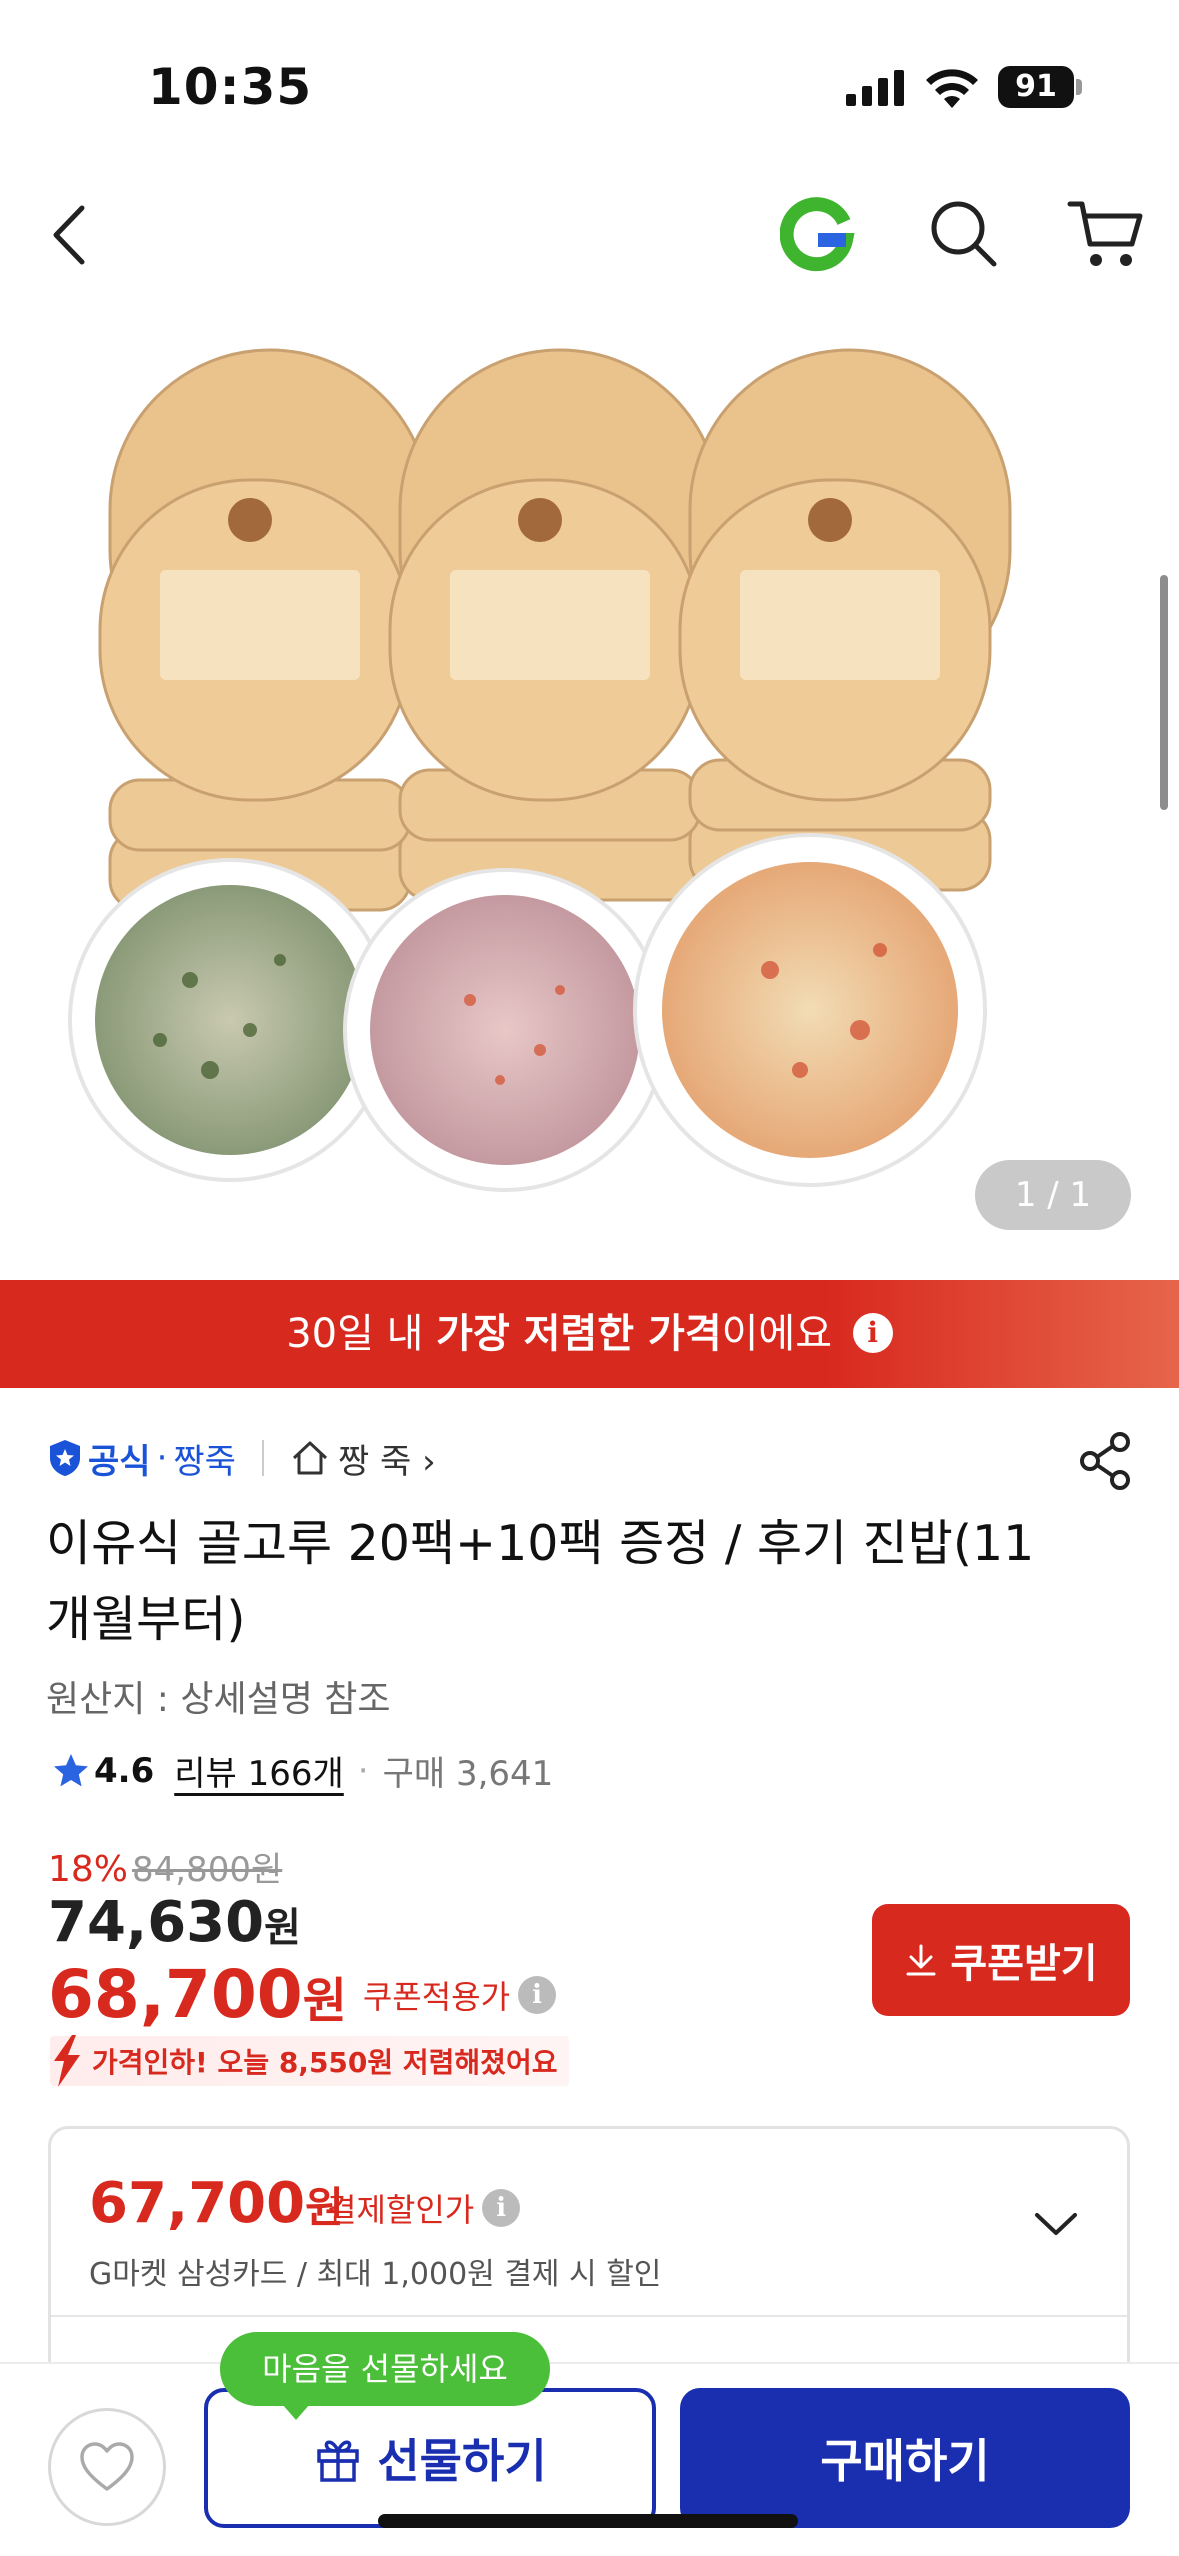 The height and width of the screenshot is (2556, 1179). Describe the element at coordinates (424, 2208) in the screenshot. I see `card-discount-label: 결제할인가 i` at that location.